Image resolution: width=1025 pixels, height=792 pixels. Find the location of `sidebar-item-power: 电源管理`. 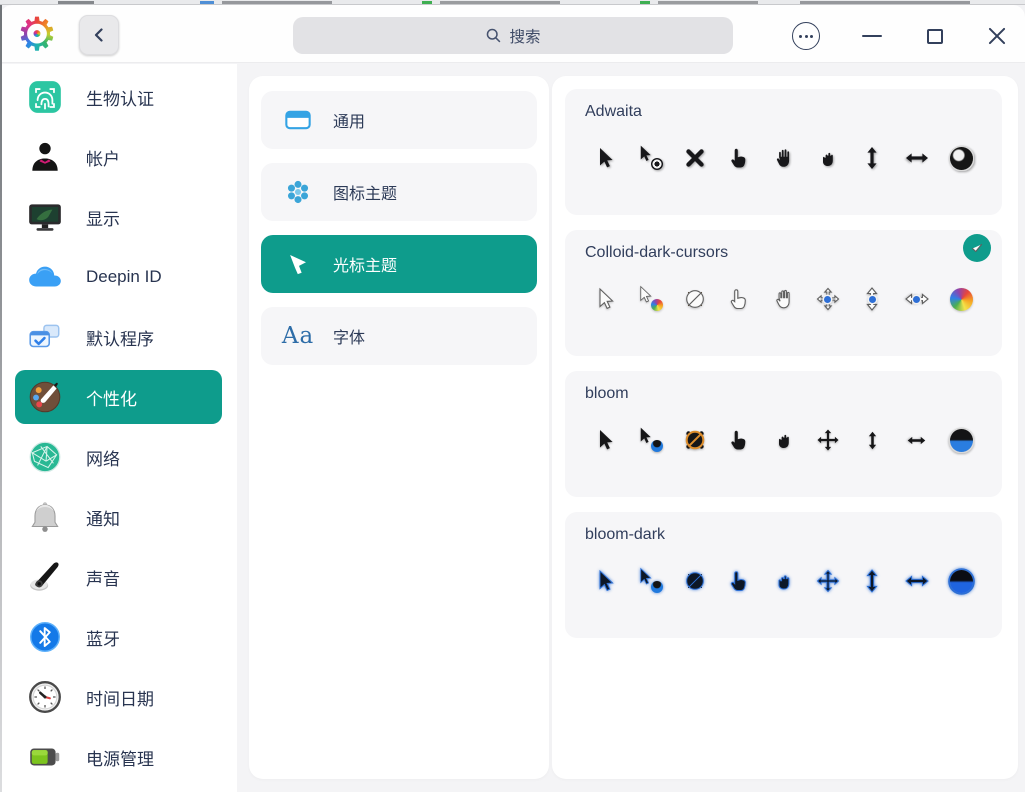

sidebar-item-power: 电源管理 is located at coordinates (118, 757).